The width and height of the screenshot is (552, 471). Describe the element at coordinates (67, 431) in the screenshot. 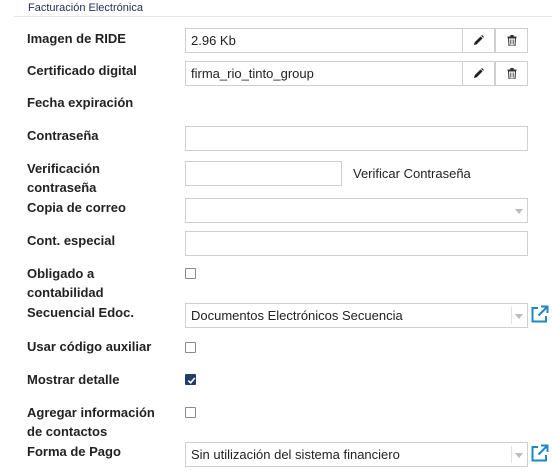

I see `label-agregar-info-line2: de contactos` at that location.